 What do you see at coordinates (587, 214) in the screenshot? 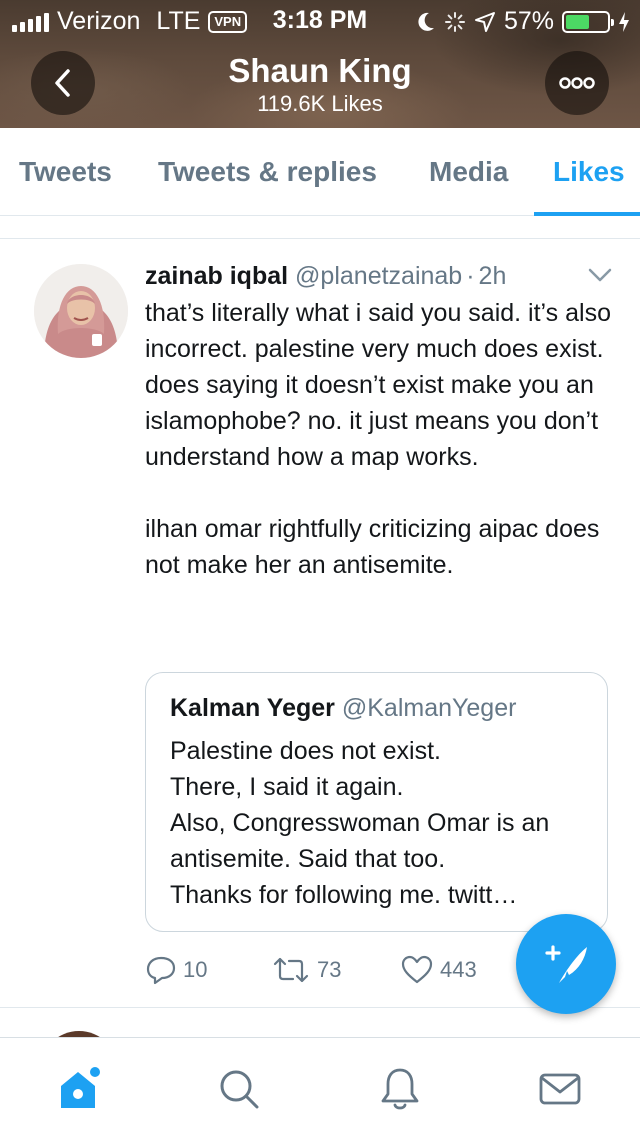
I see `active-tab-indicator` at bounding box center [587, 214].